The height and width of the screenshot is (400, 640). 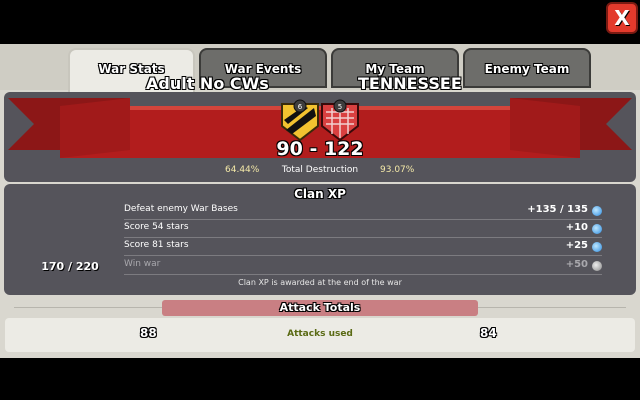 What do you see at coordinates (142, 264) in the screenshot?
I see `xp-row-label: Win war` at bounding box center [142, 264].